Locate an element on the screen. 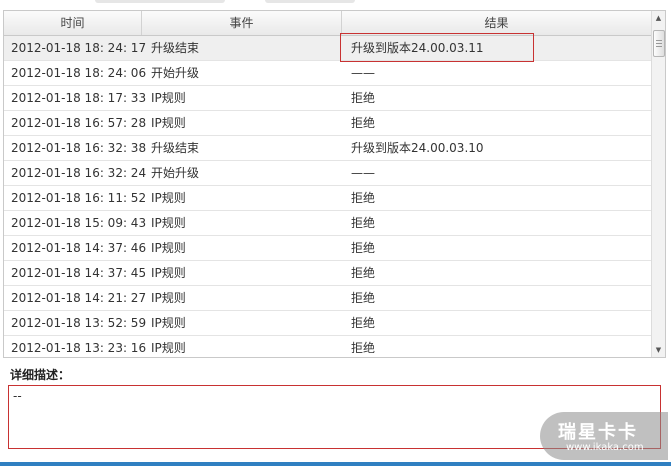 This screenshot has height=466, width=671. table-row: 2012-01-18 16: 57: 28 IP规则 拒绝 is located at coordinates (327, 123).